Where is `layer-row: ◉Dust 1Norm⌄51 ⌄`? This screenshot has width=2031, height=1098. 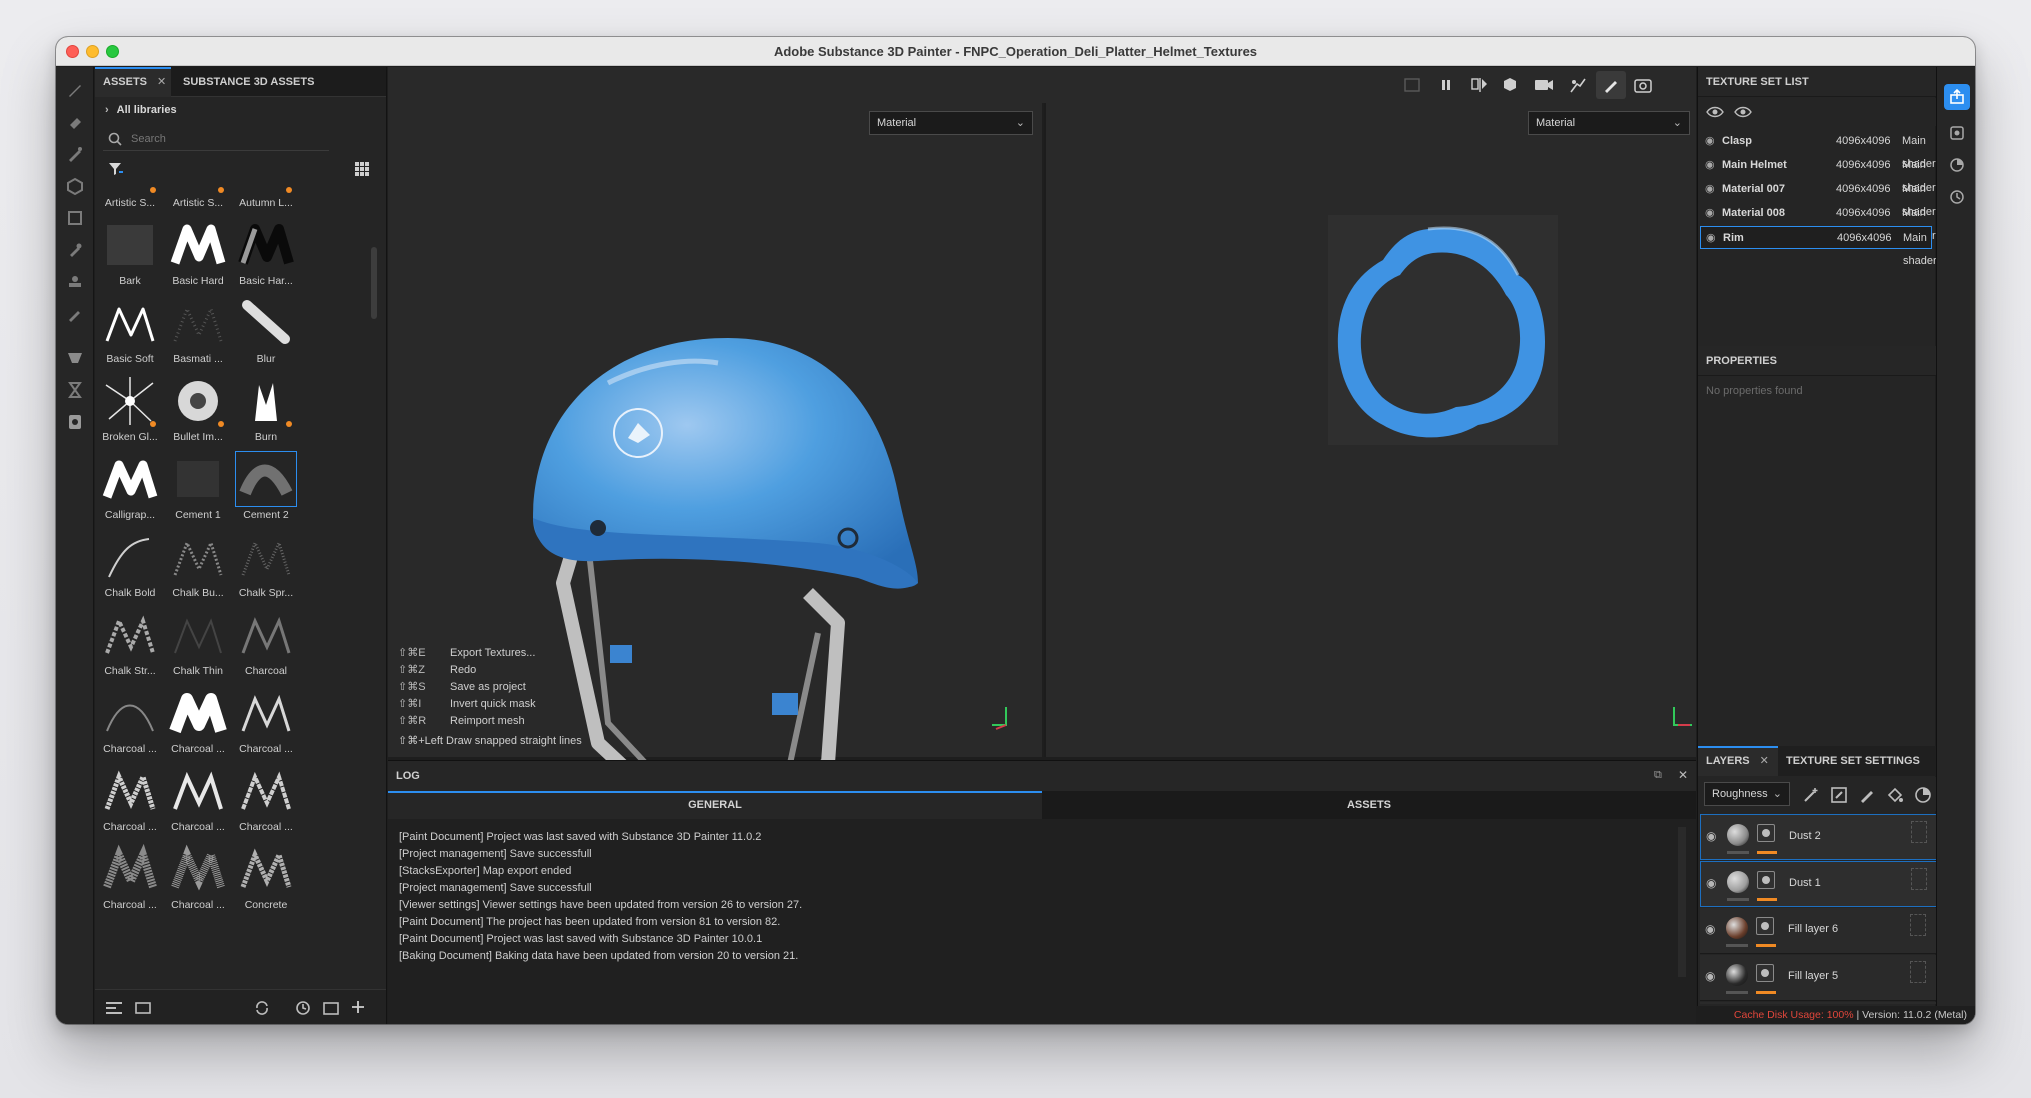 layer-row: ◉Dust 1Norm⌄51 ⌄ is located at coordinates (1837, 884).